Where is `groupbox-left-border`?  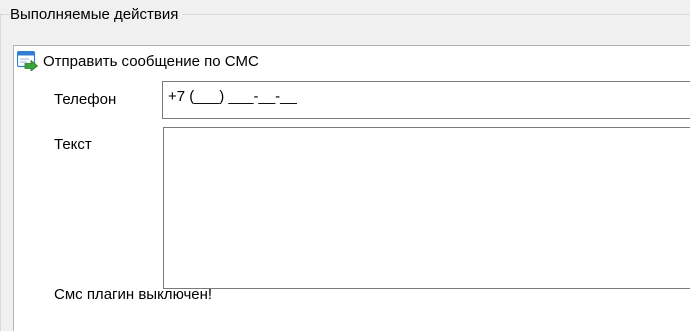 groupbox-left-border is located at coordinates (0, 172).